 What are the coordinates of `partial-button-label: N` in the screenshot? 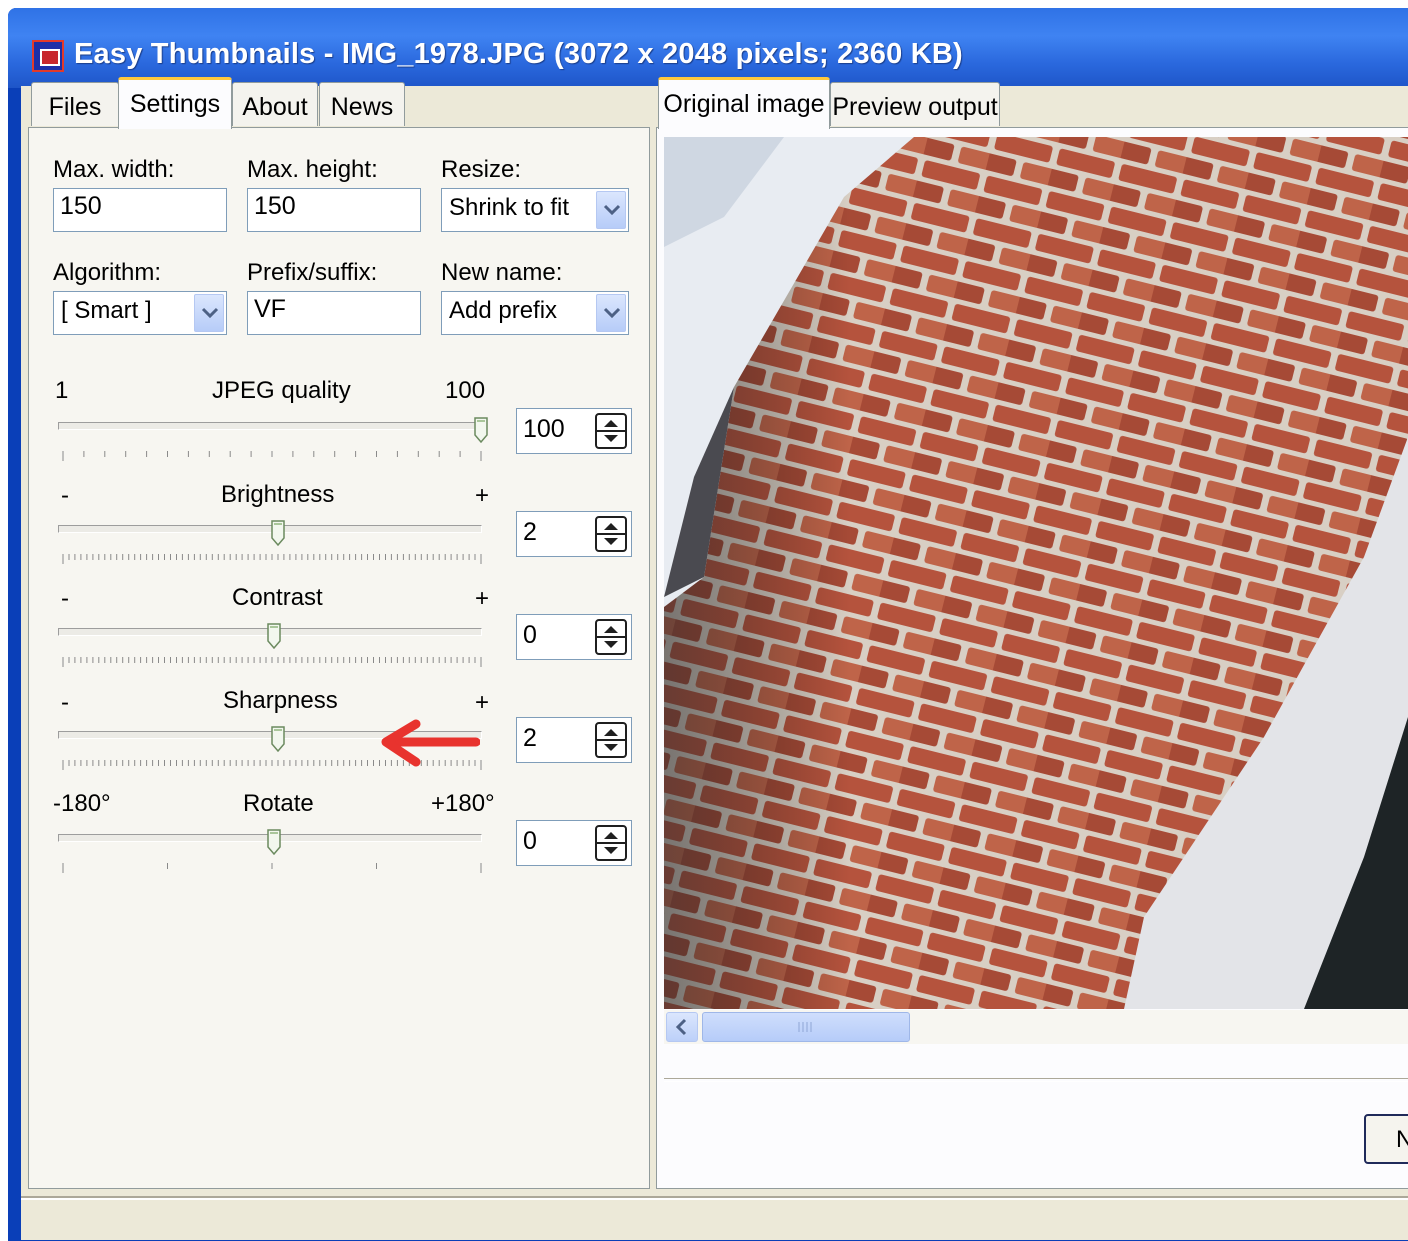 It's located at (1402, 1139).